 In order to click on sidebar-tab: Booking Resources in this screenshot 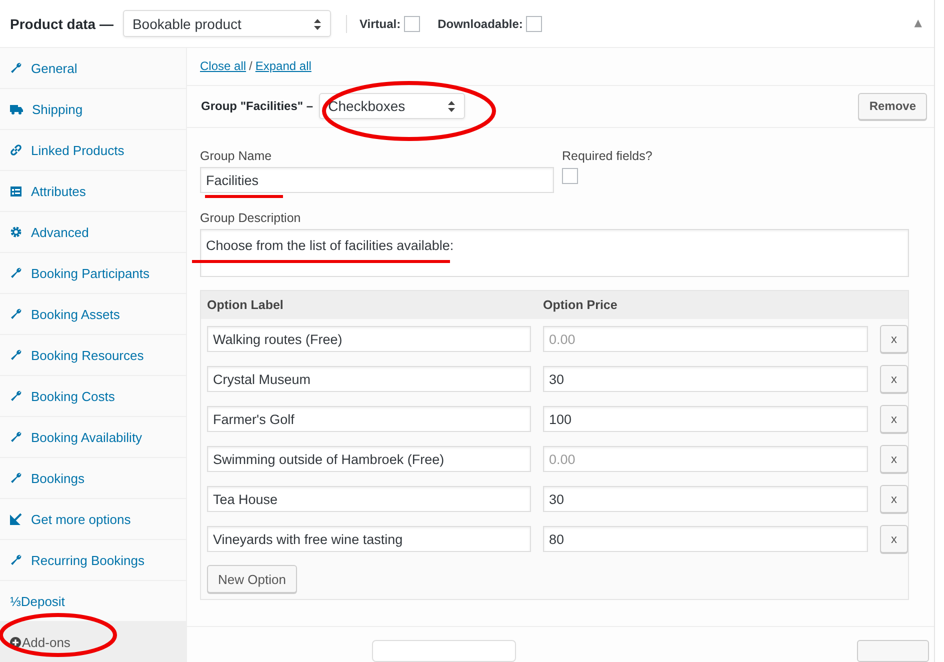, I will do `click(93, 355)`.